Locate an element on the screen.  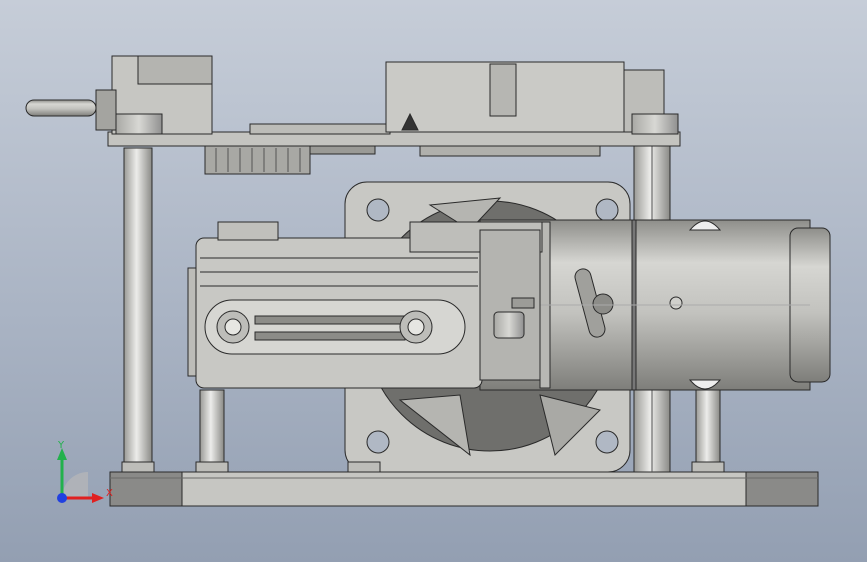
z-axis-dot is located at coordinates (62, 498).